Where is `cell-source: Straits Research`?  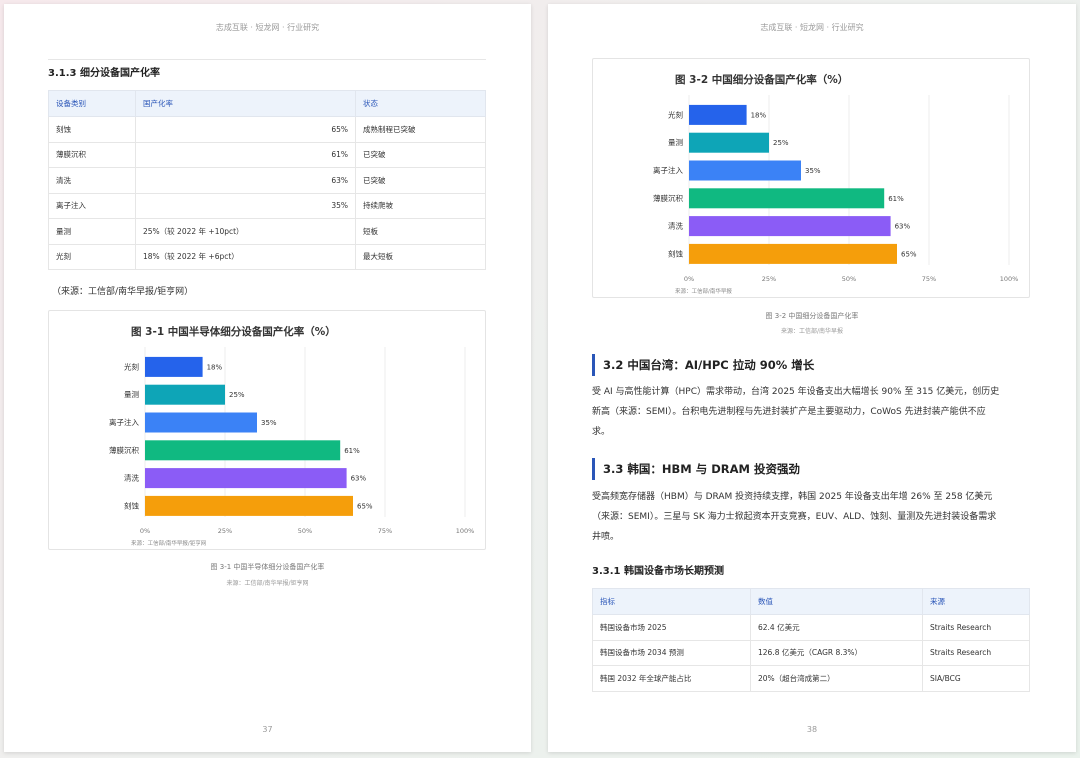 cell-source: Straits Research is located at coordinates (976, 652).